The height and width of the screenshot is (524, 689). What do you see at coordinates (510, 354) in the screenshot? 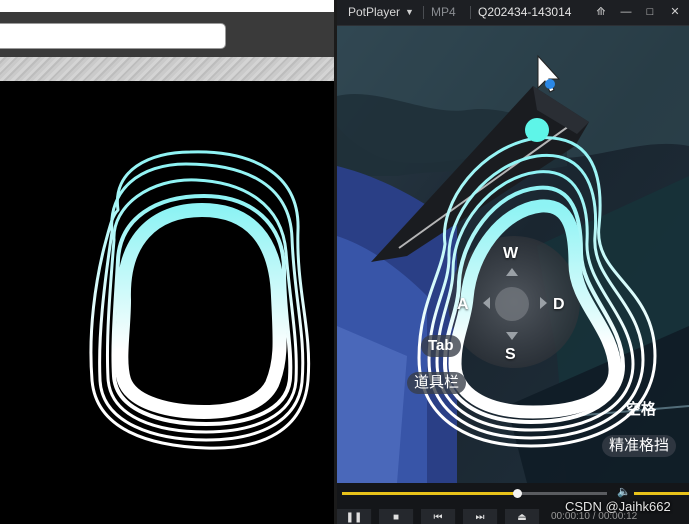
I see `key-s-label: S` at bounding box center [510, 354].